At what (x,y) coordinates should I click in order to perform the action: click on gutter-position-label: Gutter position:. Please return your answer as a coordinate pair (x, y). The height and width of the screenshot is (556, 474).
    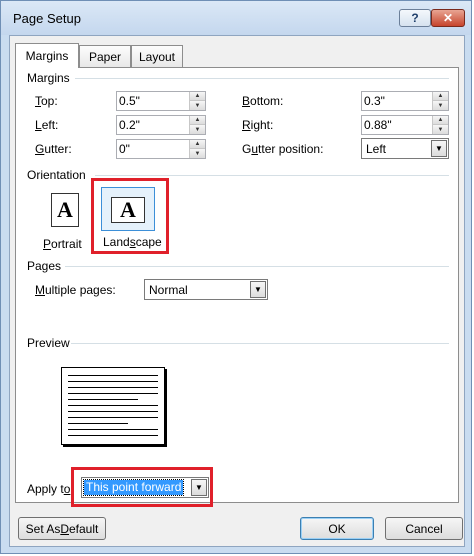
    Looking at the image, I should click on (283, 149).